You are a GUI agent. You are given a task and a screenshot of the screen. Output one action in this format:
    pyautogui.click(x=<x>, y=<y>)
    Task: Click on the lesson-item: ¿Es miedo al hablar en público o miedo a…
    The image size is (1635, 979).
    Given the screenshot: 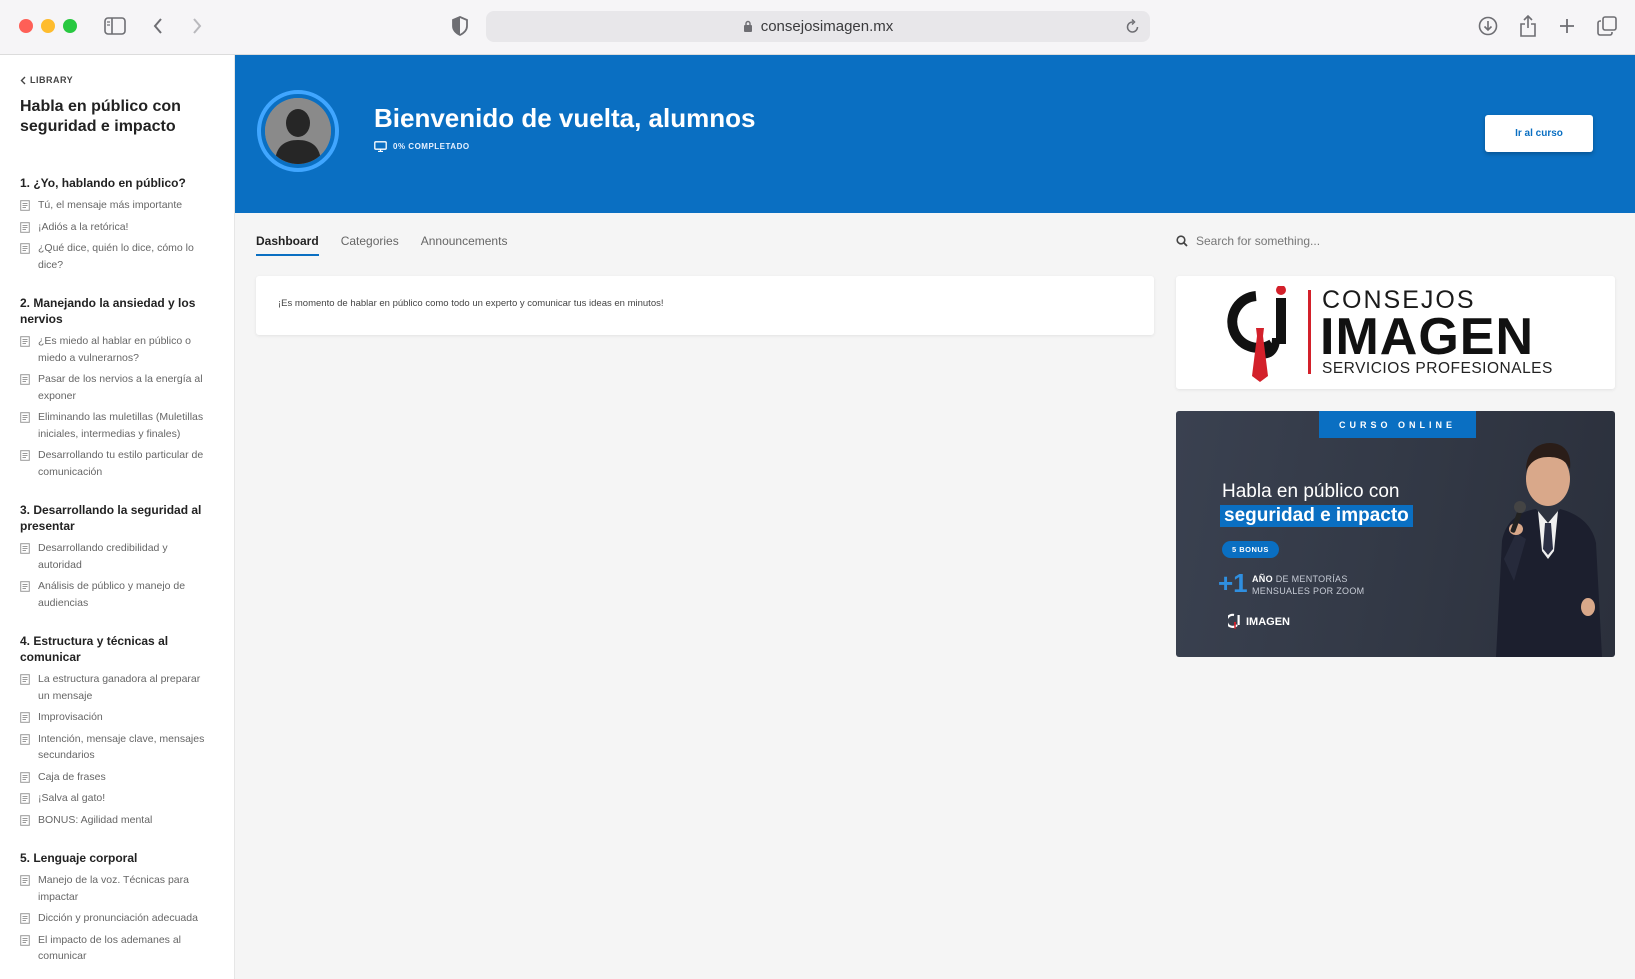 What is the action you would take?
    pyautogui.click(x=117, y=349)
    